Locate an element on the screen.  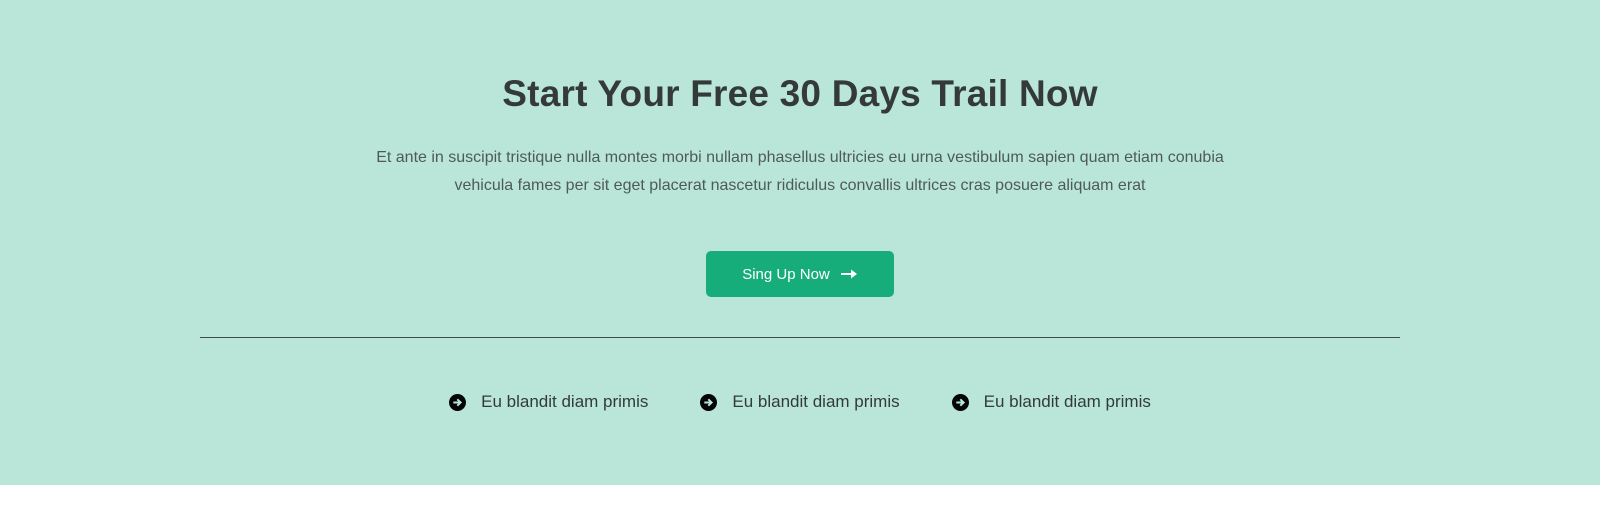
sign-up-button-label: Sing Up Now is located at coordinates (786, 274).